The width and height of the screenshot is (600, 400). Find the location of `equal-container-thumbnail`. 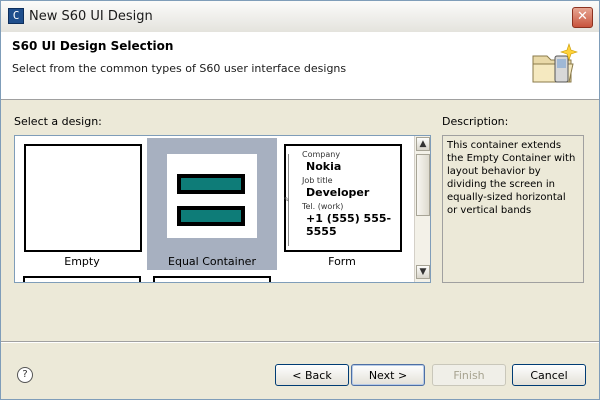

equal-container-thumbnail is located at coordinates (212, 196).